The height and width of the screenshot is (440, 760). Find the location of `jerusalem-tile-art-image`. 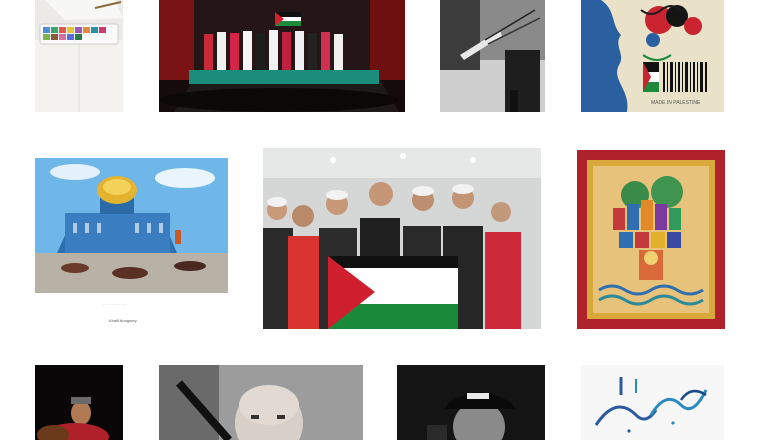

jerusalem-tile-art-image is located at coordinates (651, 239).